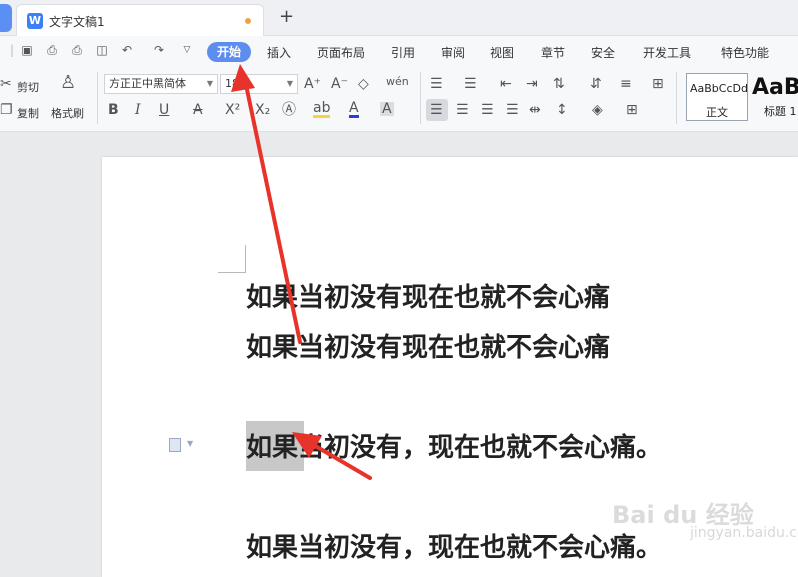 This screenshot has width=798, height=577. Describe the element at coordinates (532, 84) in the screenshot. I see `increase-indent-icon: ⇥` at that location.